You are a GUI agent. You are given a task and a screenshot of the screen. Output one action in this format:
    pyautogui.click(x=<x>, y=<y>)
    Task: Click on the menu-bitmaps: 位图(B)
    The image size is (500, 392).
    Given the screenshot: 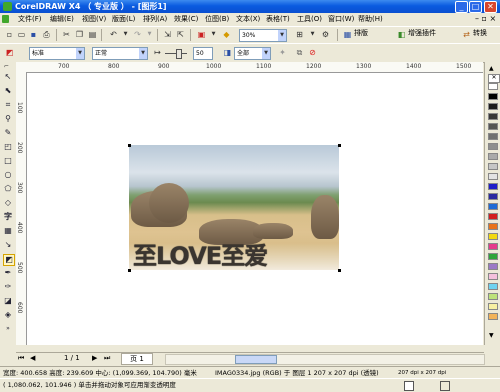 What is the action you would take?
    pyautogui.click(x=217, y=19)
    